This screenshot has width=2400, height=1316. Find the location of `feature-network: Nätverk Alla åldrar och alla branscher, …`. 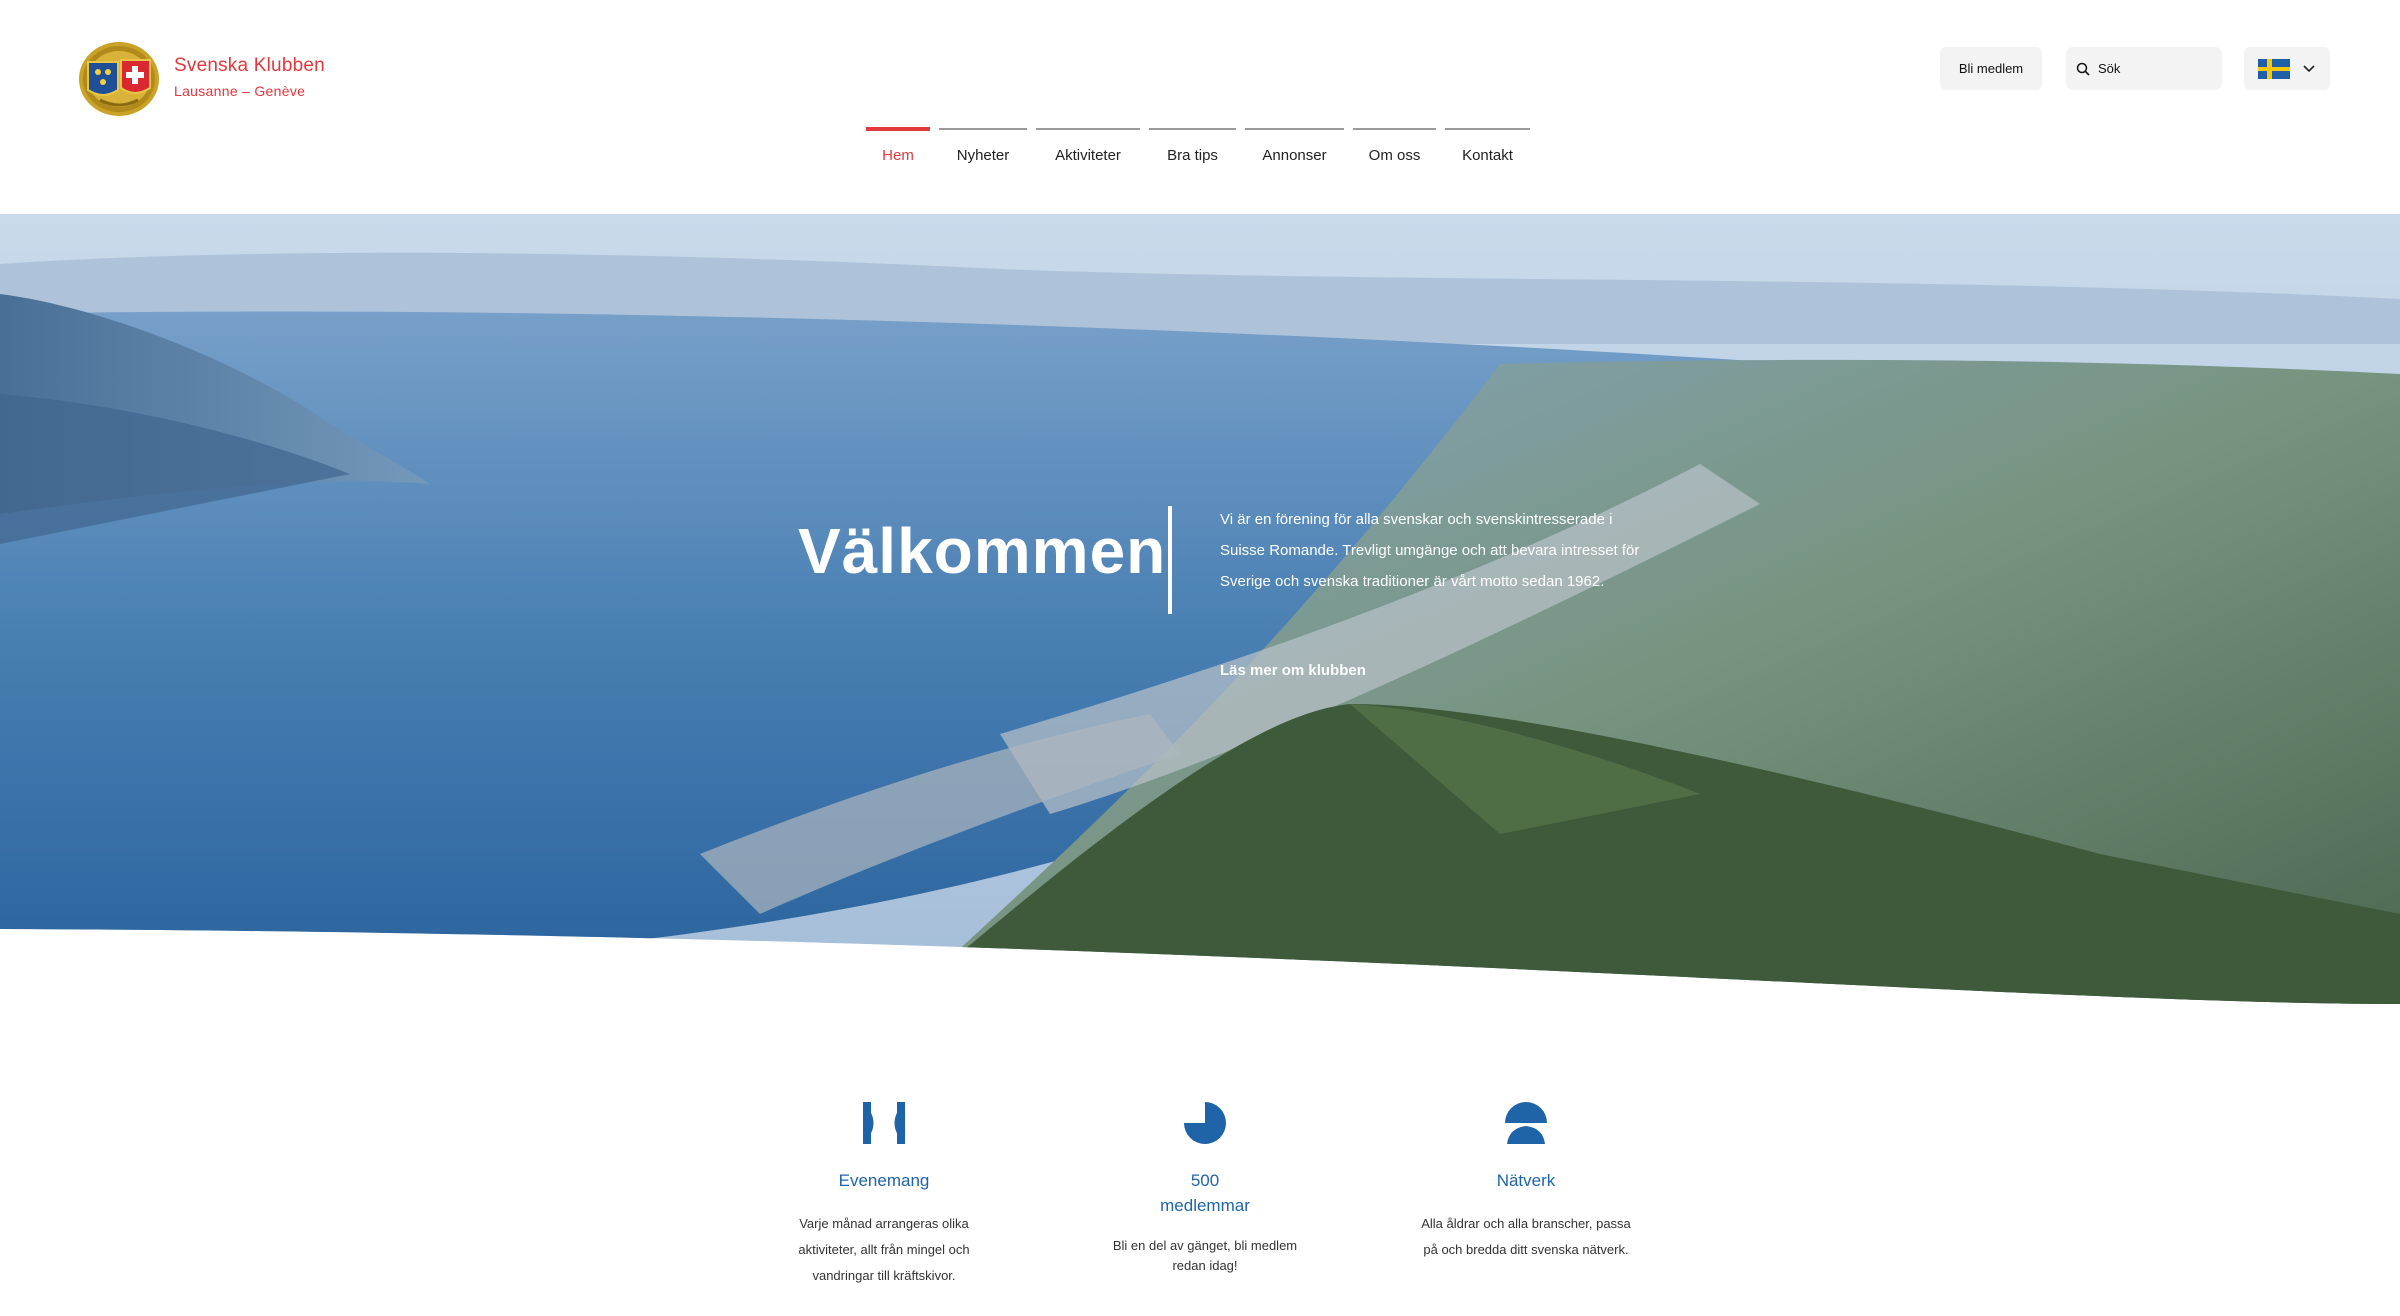

feature-network: Nätverk Alla åldrar och alla branscher, … is located at coordinates (1526, 1181).